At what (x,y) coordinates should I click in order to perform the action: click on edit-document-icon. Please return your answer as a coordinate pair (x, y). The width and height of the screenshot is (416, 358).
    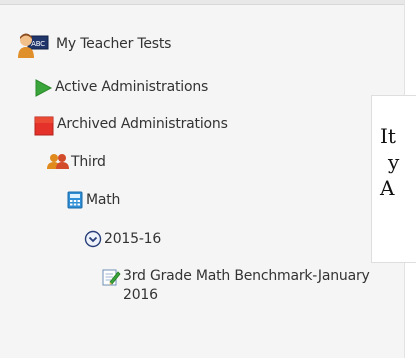
    Looking at the image, I should click on (111, 280).